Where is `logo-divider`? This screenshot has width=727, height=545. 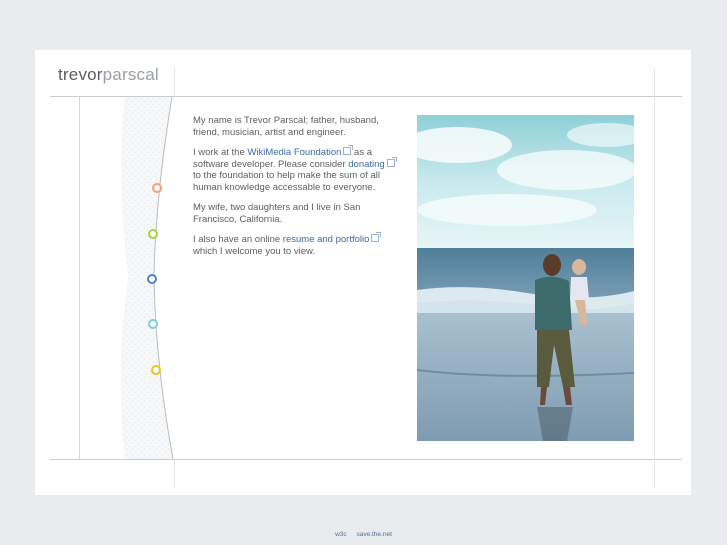
logo-divider is located at coordinates (174, 82).